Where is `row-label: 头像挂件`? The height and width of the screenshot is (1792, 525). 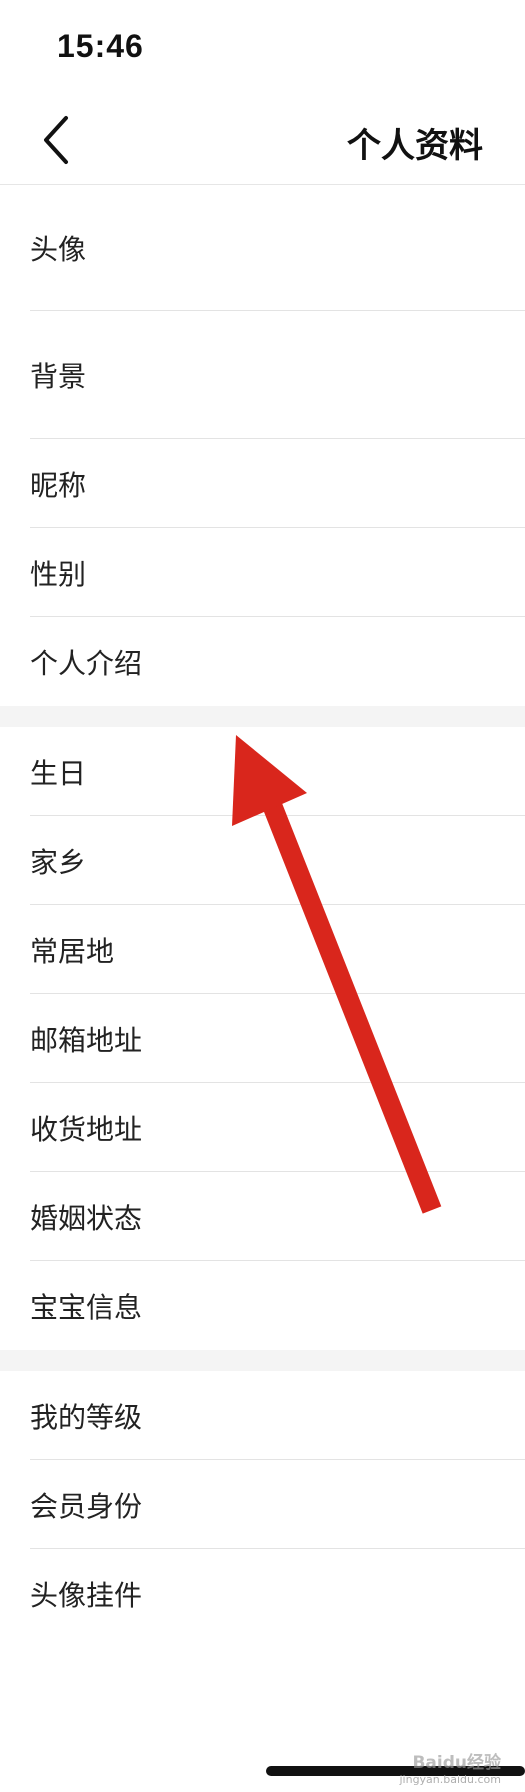
row-label: 头像挂件 is located at coordinates (86, 1595).